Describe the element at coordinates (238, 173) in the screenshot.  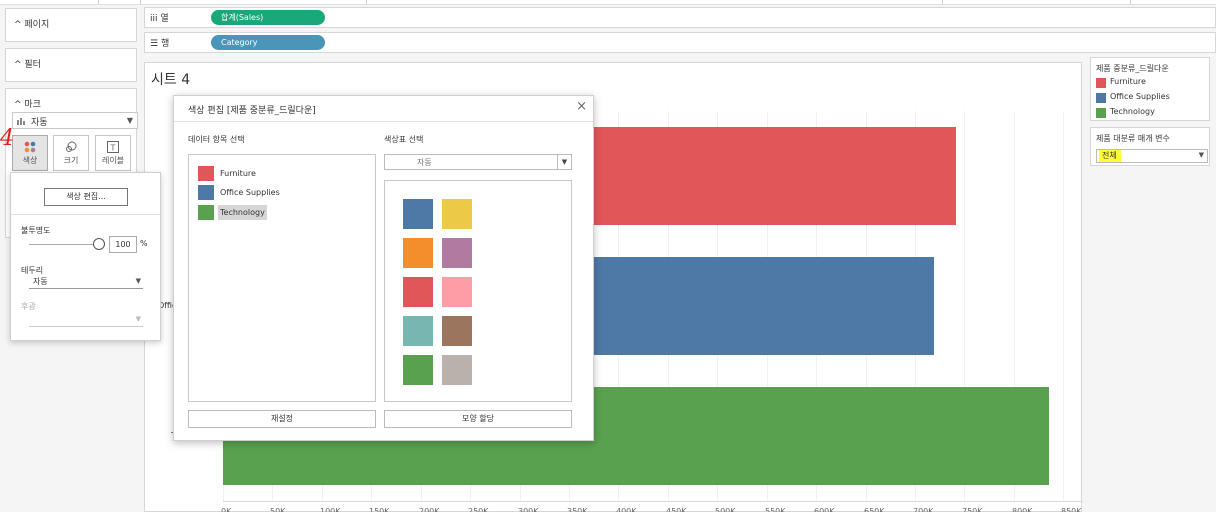
I see `data-item-label: Furniture` at that location.